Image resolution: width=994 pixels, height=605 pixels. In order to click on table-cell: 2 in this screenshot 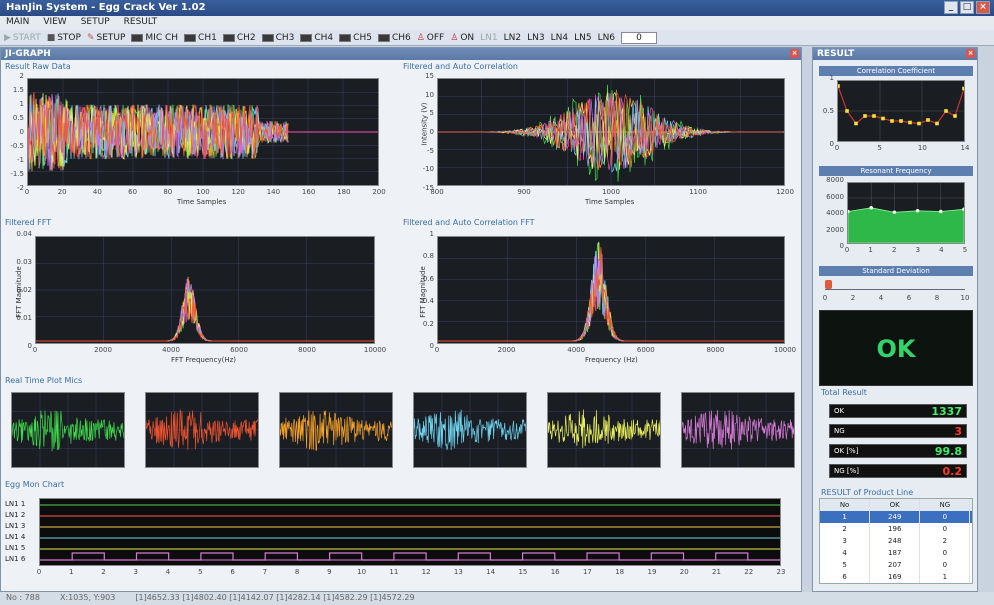, I will do `click(845, 529)`.